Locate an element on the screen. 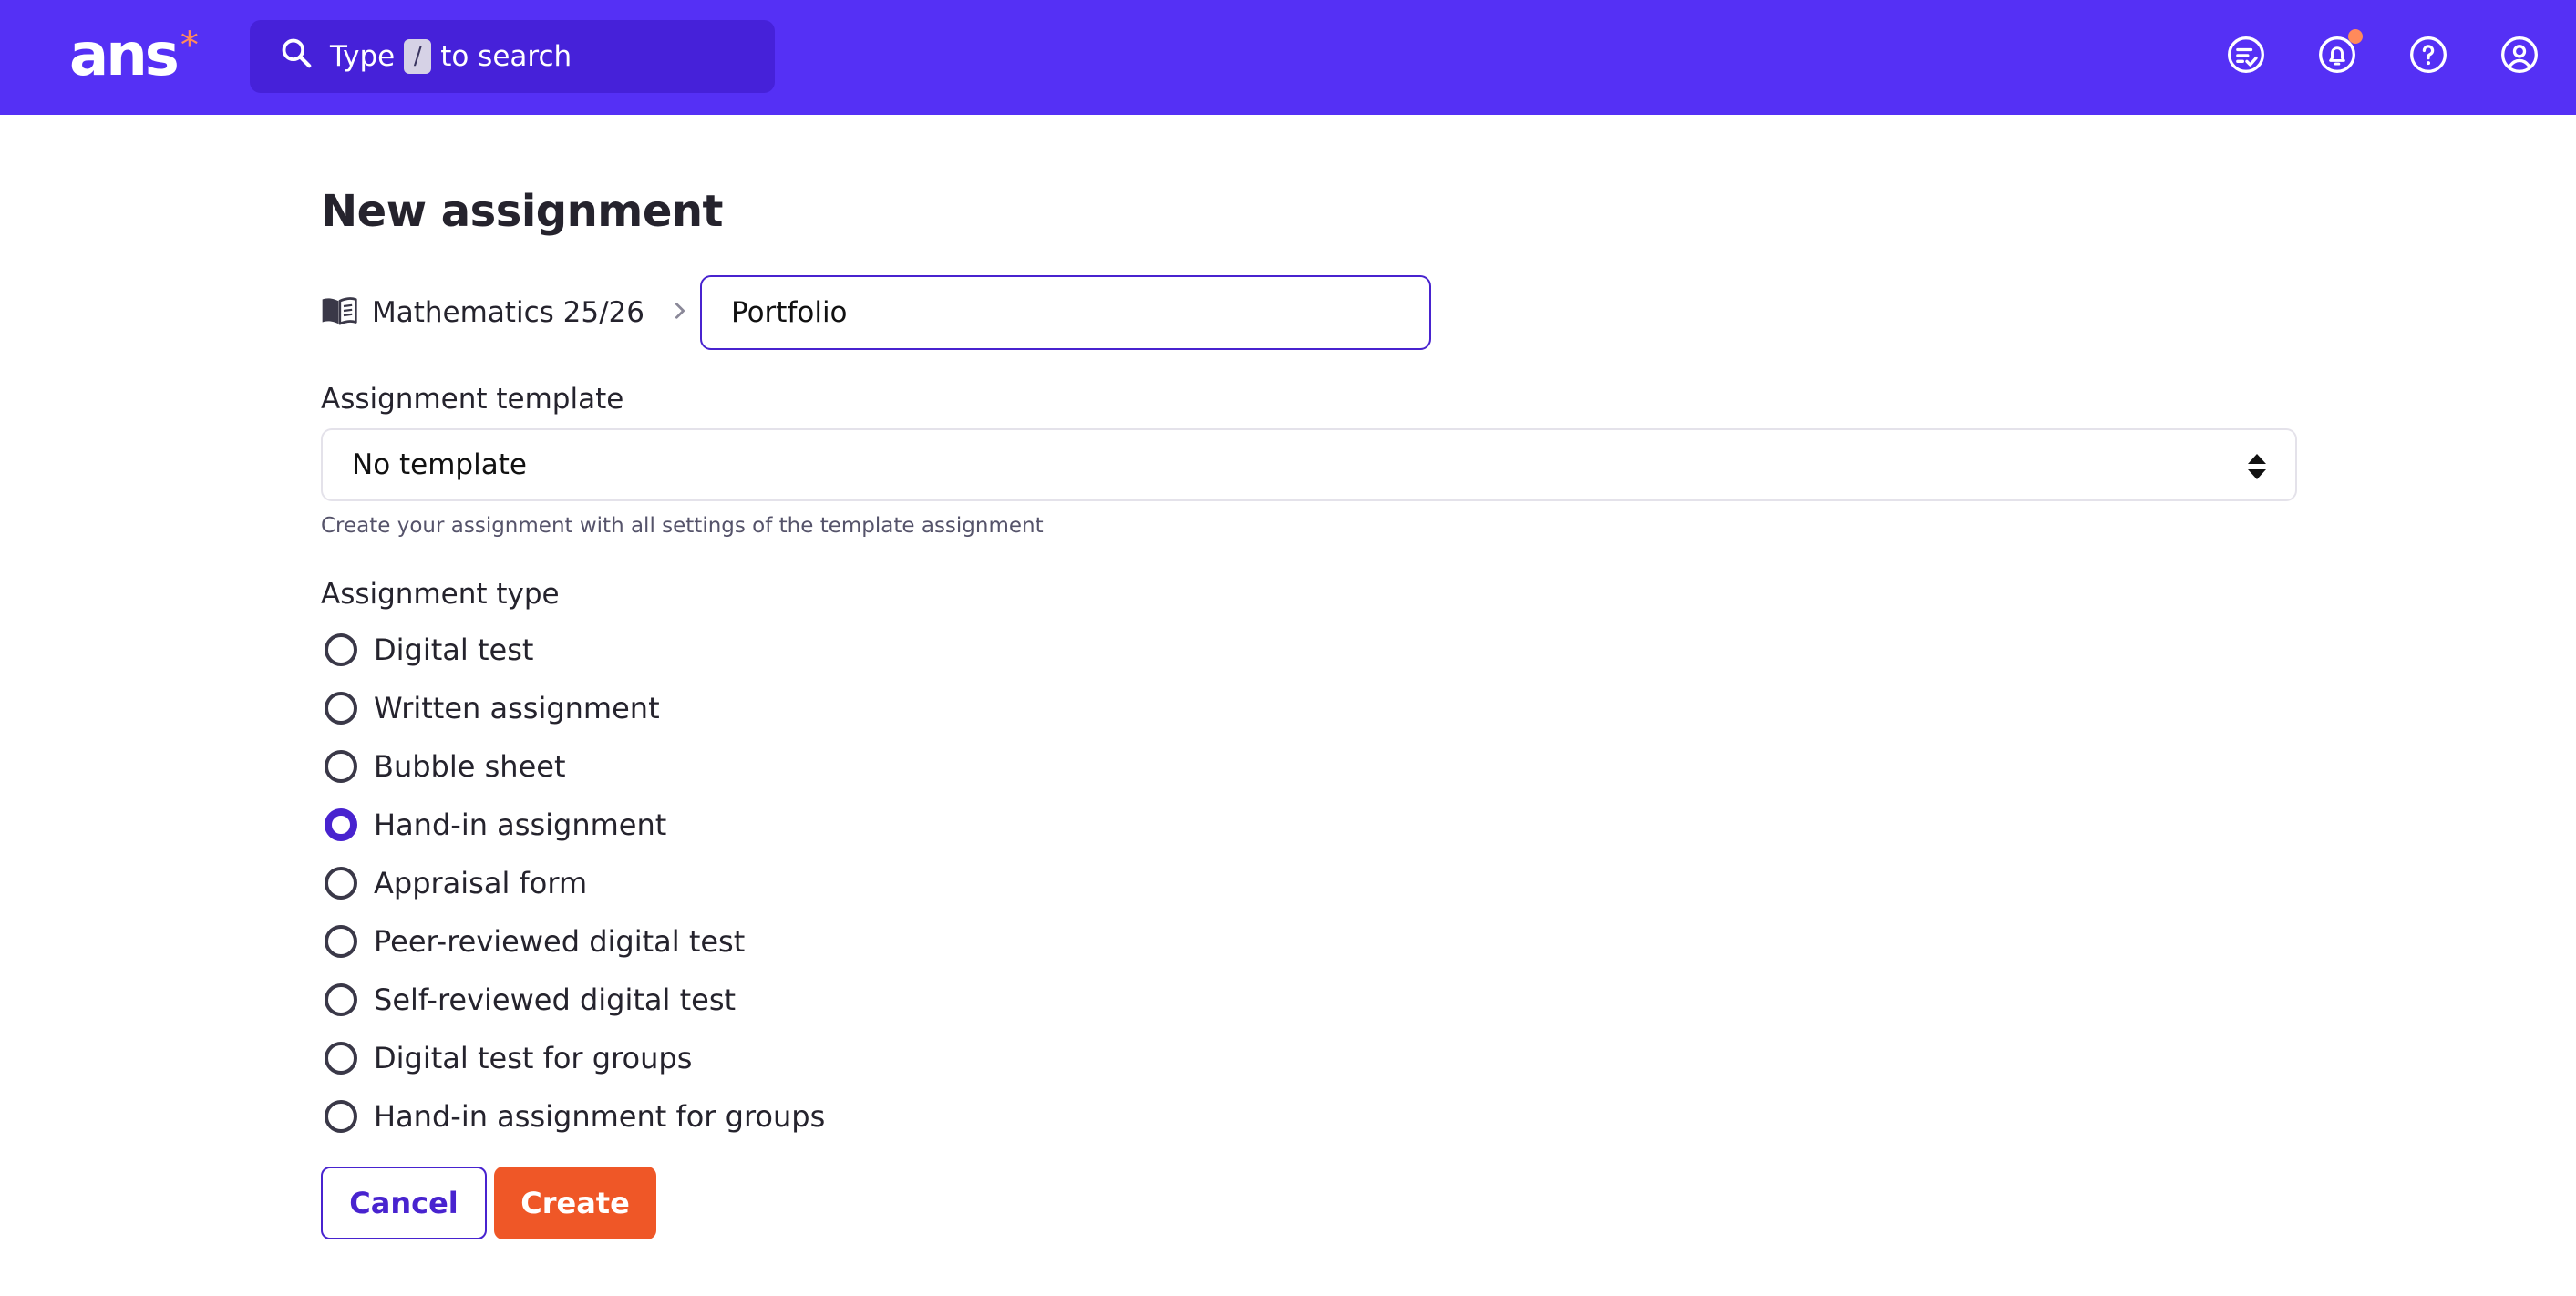 The width and height of the screenshot is (2576, 1296). form-actions: Cancel Create is located at coordinates (489, 1203).